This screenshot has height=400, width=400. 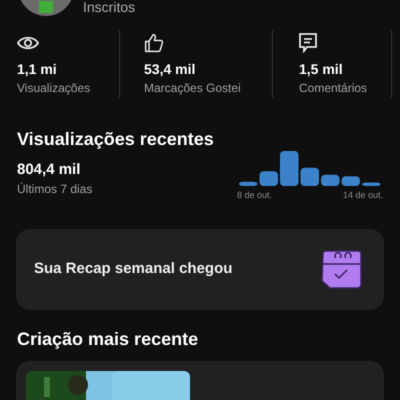 What do you see at coordinates (116, 139) in the screenshot?
I see `section-title: Visualizações recentes` at bounding box center [116, 139].